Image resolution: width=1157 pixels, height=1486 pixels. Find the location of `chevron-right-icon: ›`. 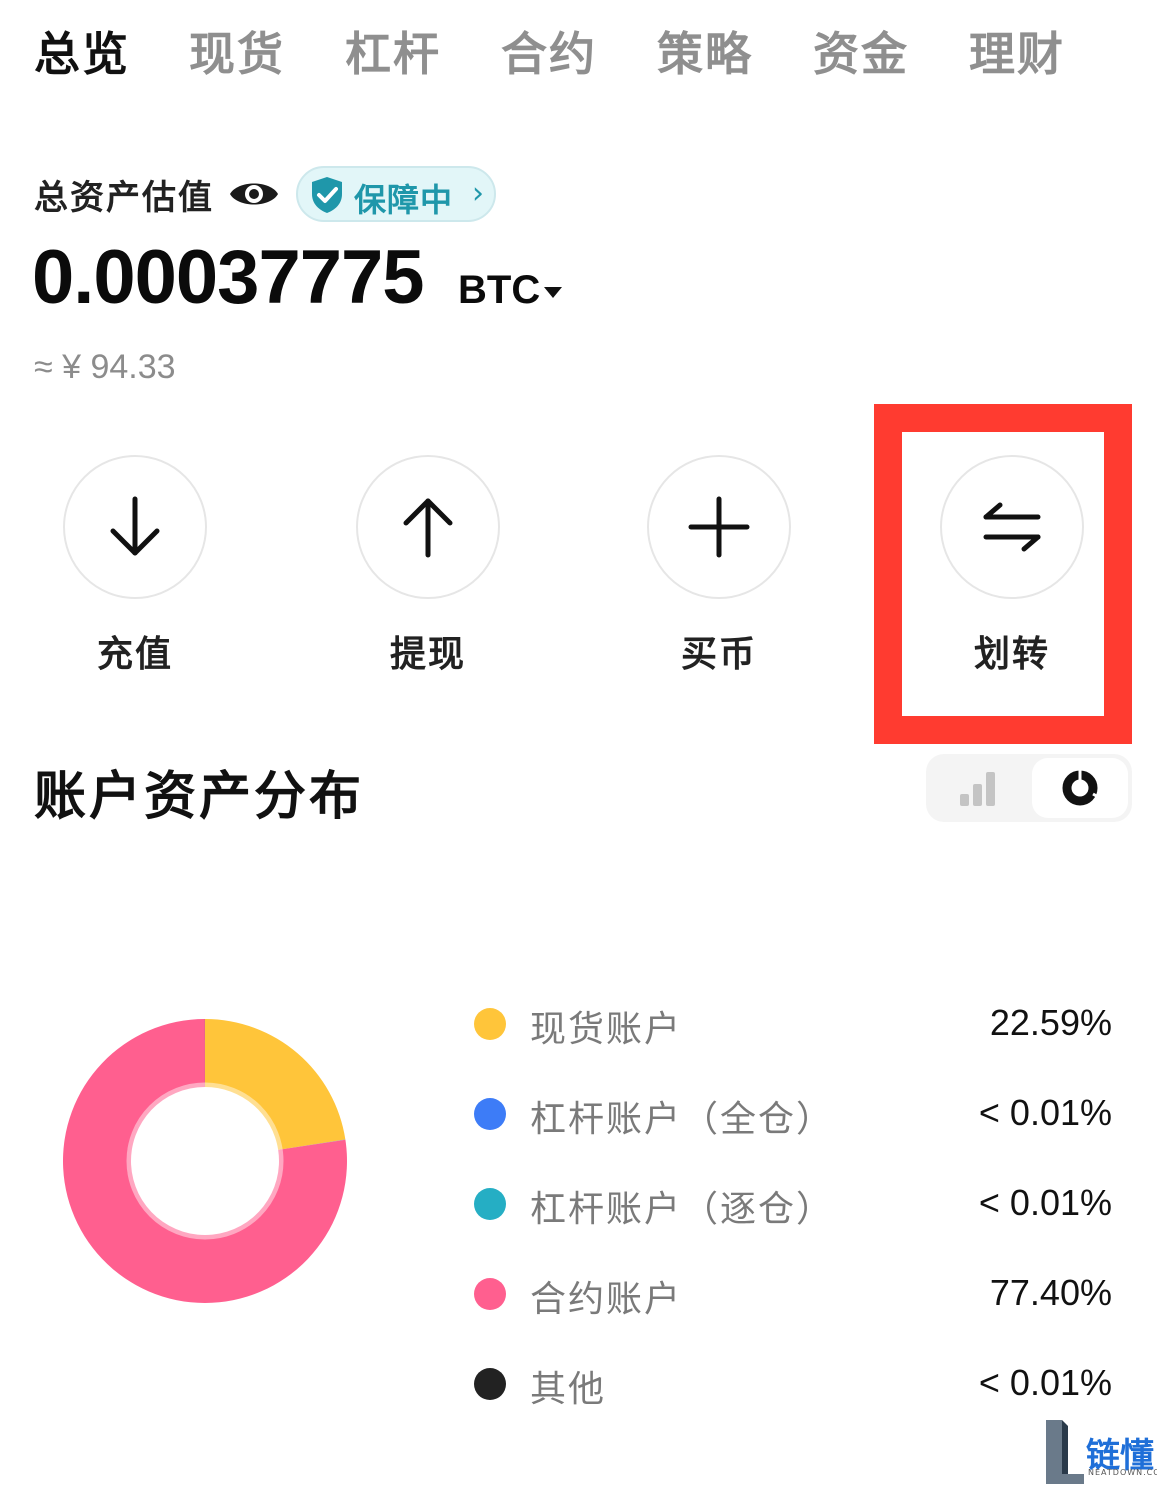

chevron-right-icon: › is located at coordinates (478, 193).